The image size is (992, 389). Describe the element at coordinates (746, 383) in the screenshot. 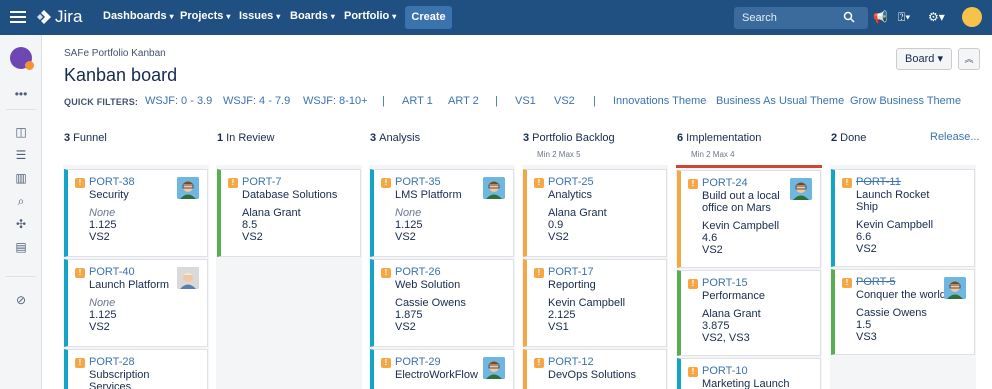

I see `issue-summary: Marketing Launch` at that location.